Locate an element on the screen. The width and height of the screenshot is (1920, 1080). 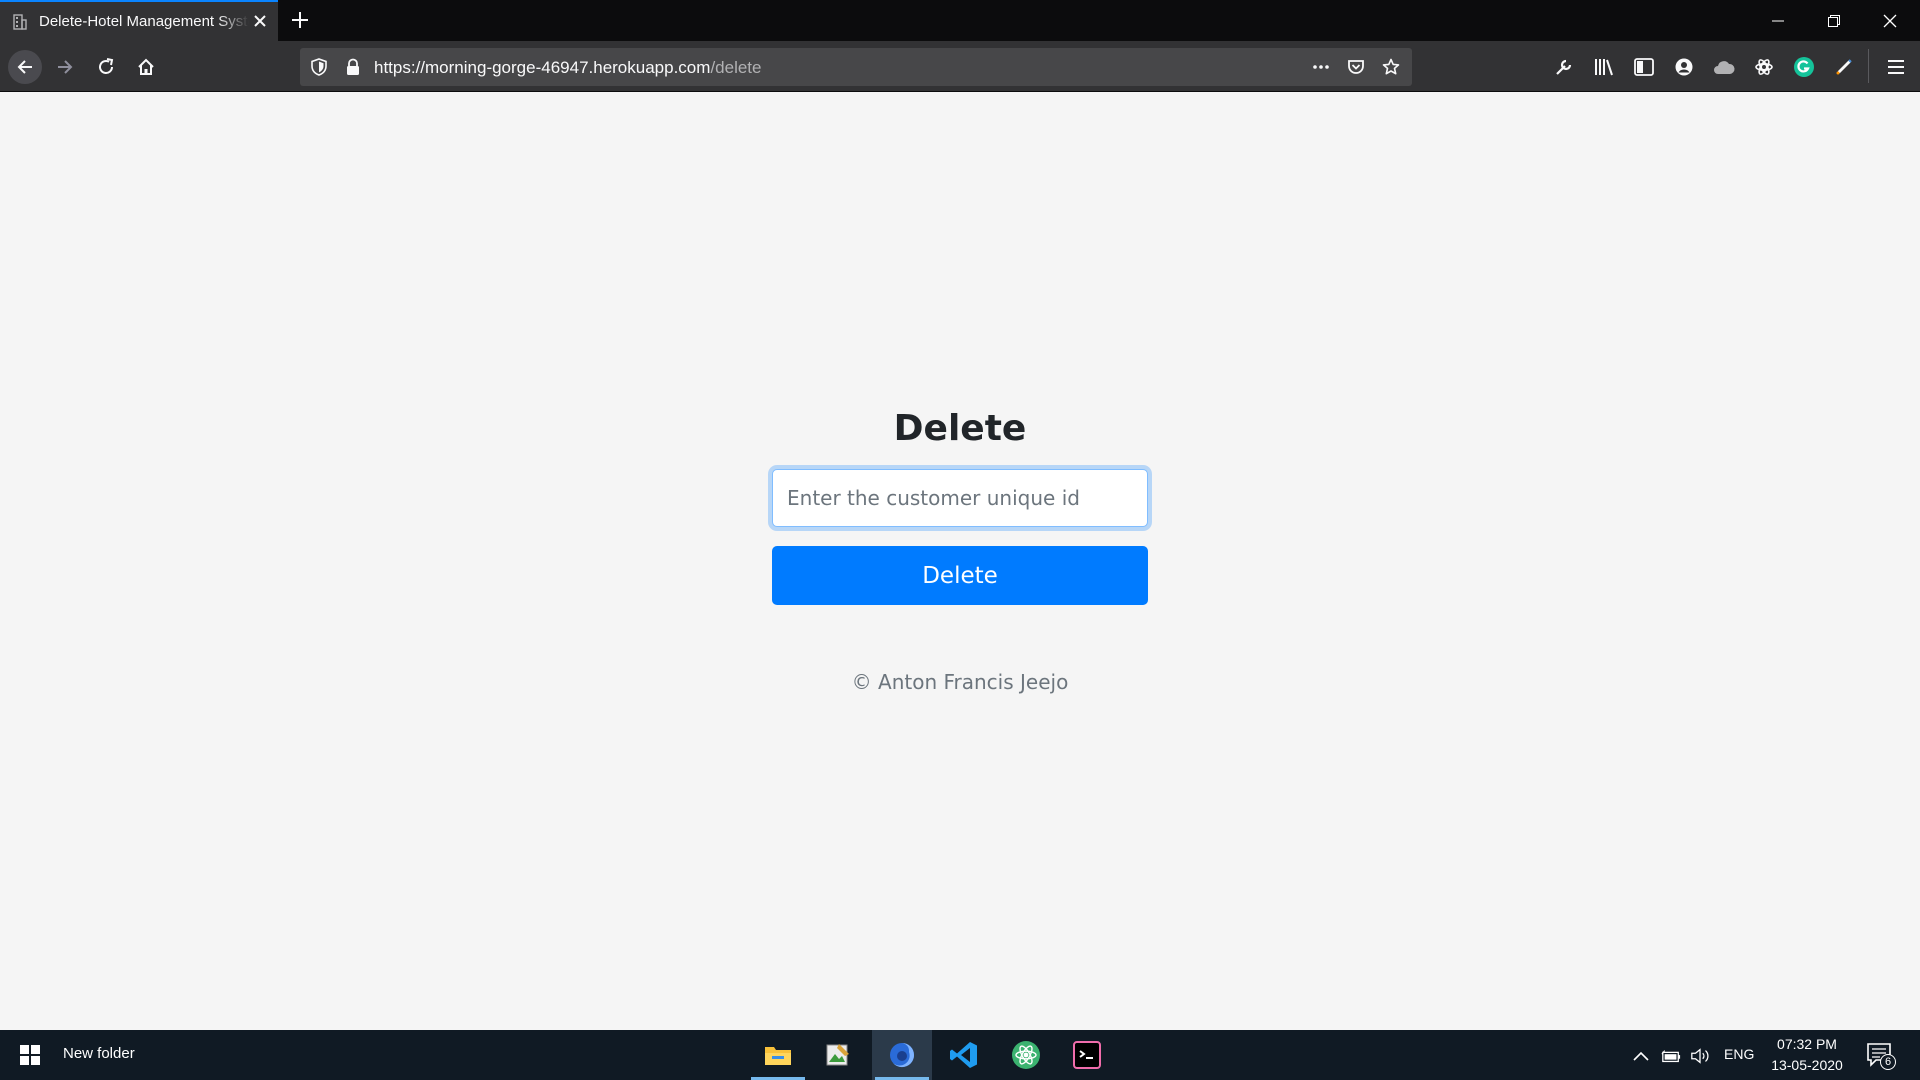
file-explorer-icon is located at coordinates (778, 1055).